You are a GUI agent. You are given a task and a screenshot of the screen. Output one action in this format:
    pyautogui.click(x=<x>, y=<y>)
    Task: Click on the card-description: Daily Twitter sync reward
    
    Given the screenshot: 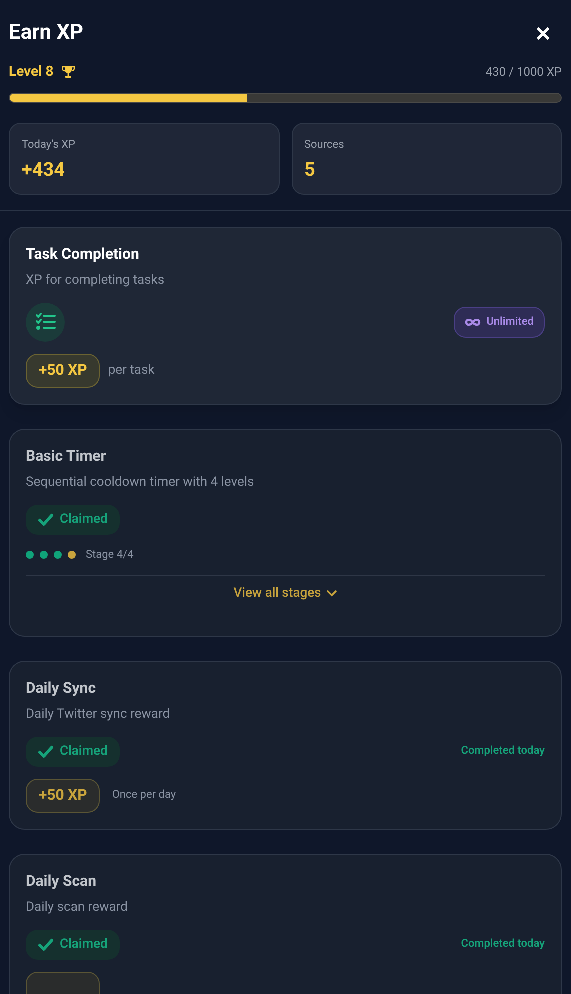 What is the action you would take?
    pyautogui.click(x=99, y=715)
    